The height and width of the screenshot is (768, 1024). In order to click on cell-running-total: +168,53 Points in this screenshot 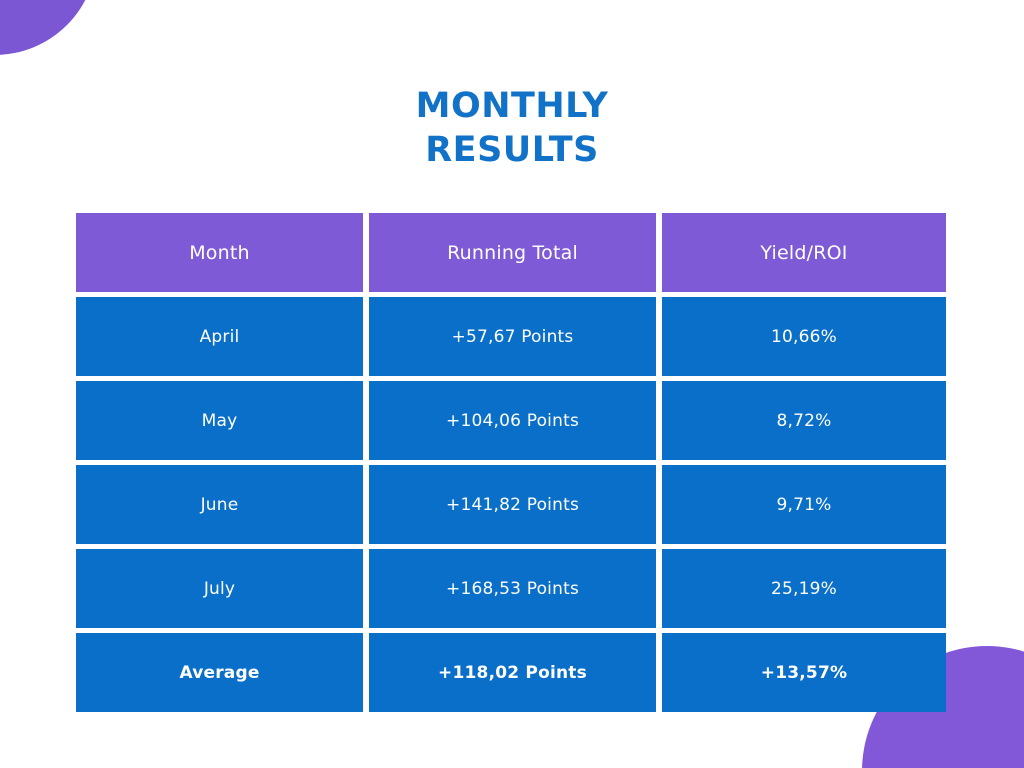, I will do `click(512, 588)`.